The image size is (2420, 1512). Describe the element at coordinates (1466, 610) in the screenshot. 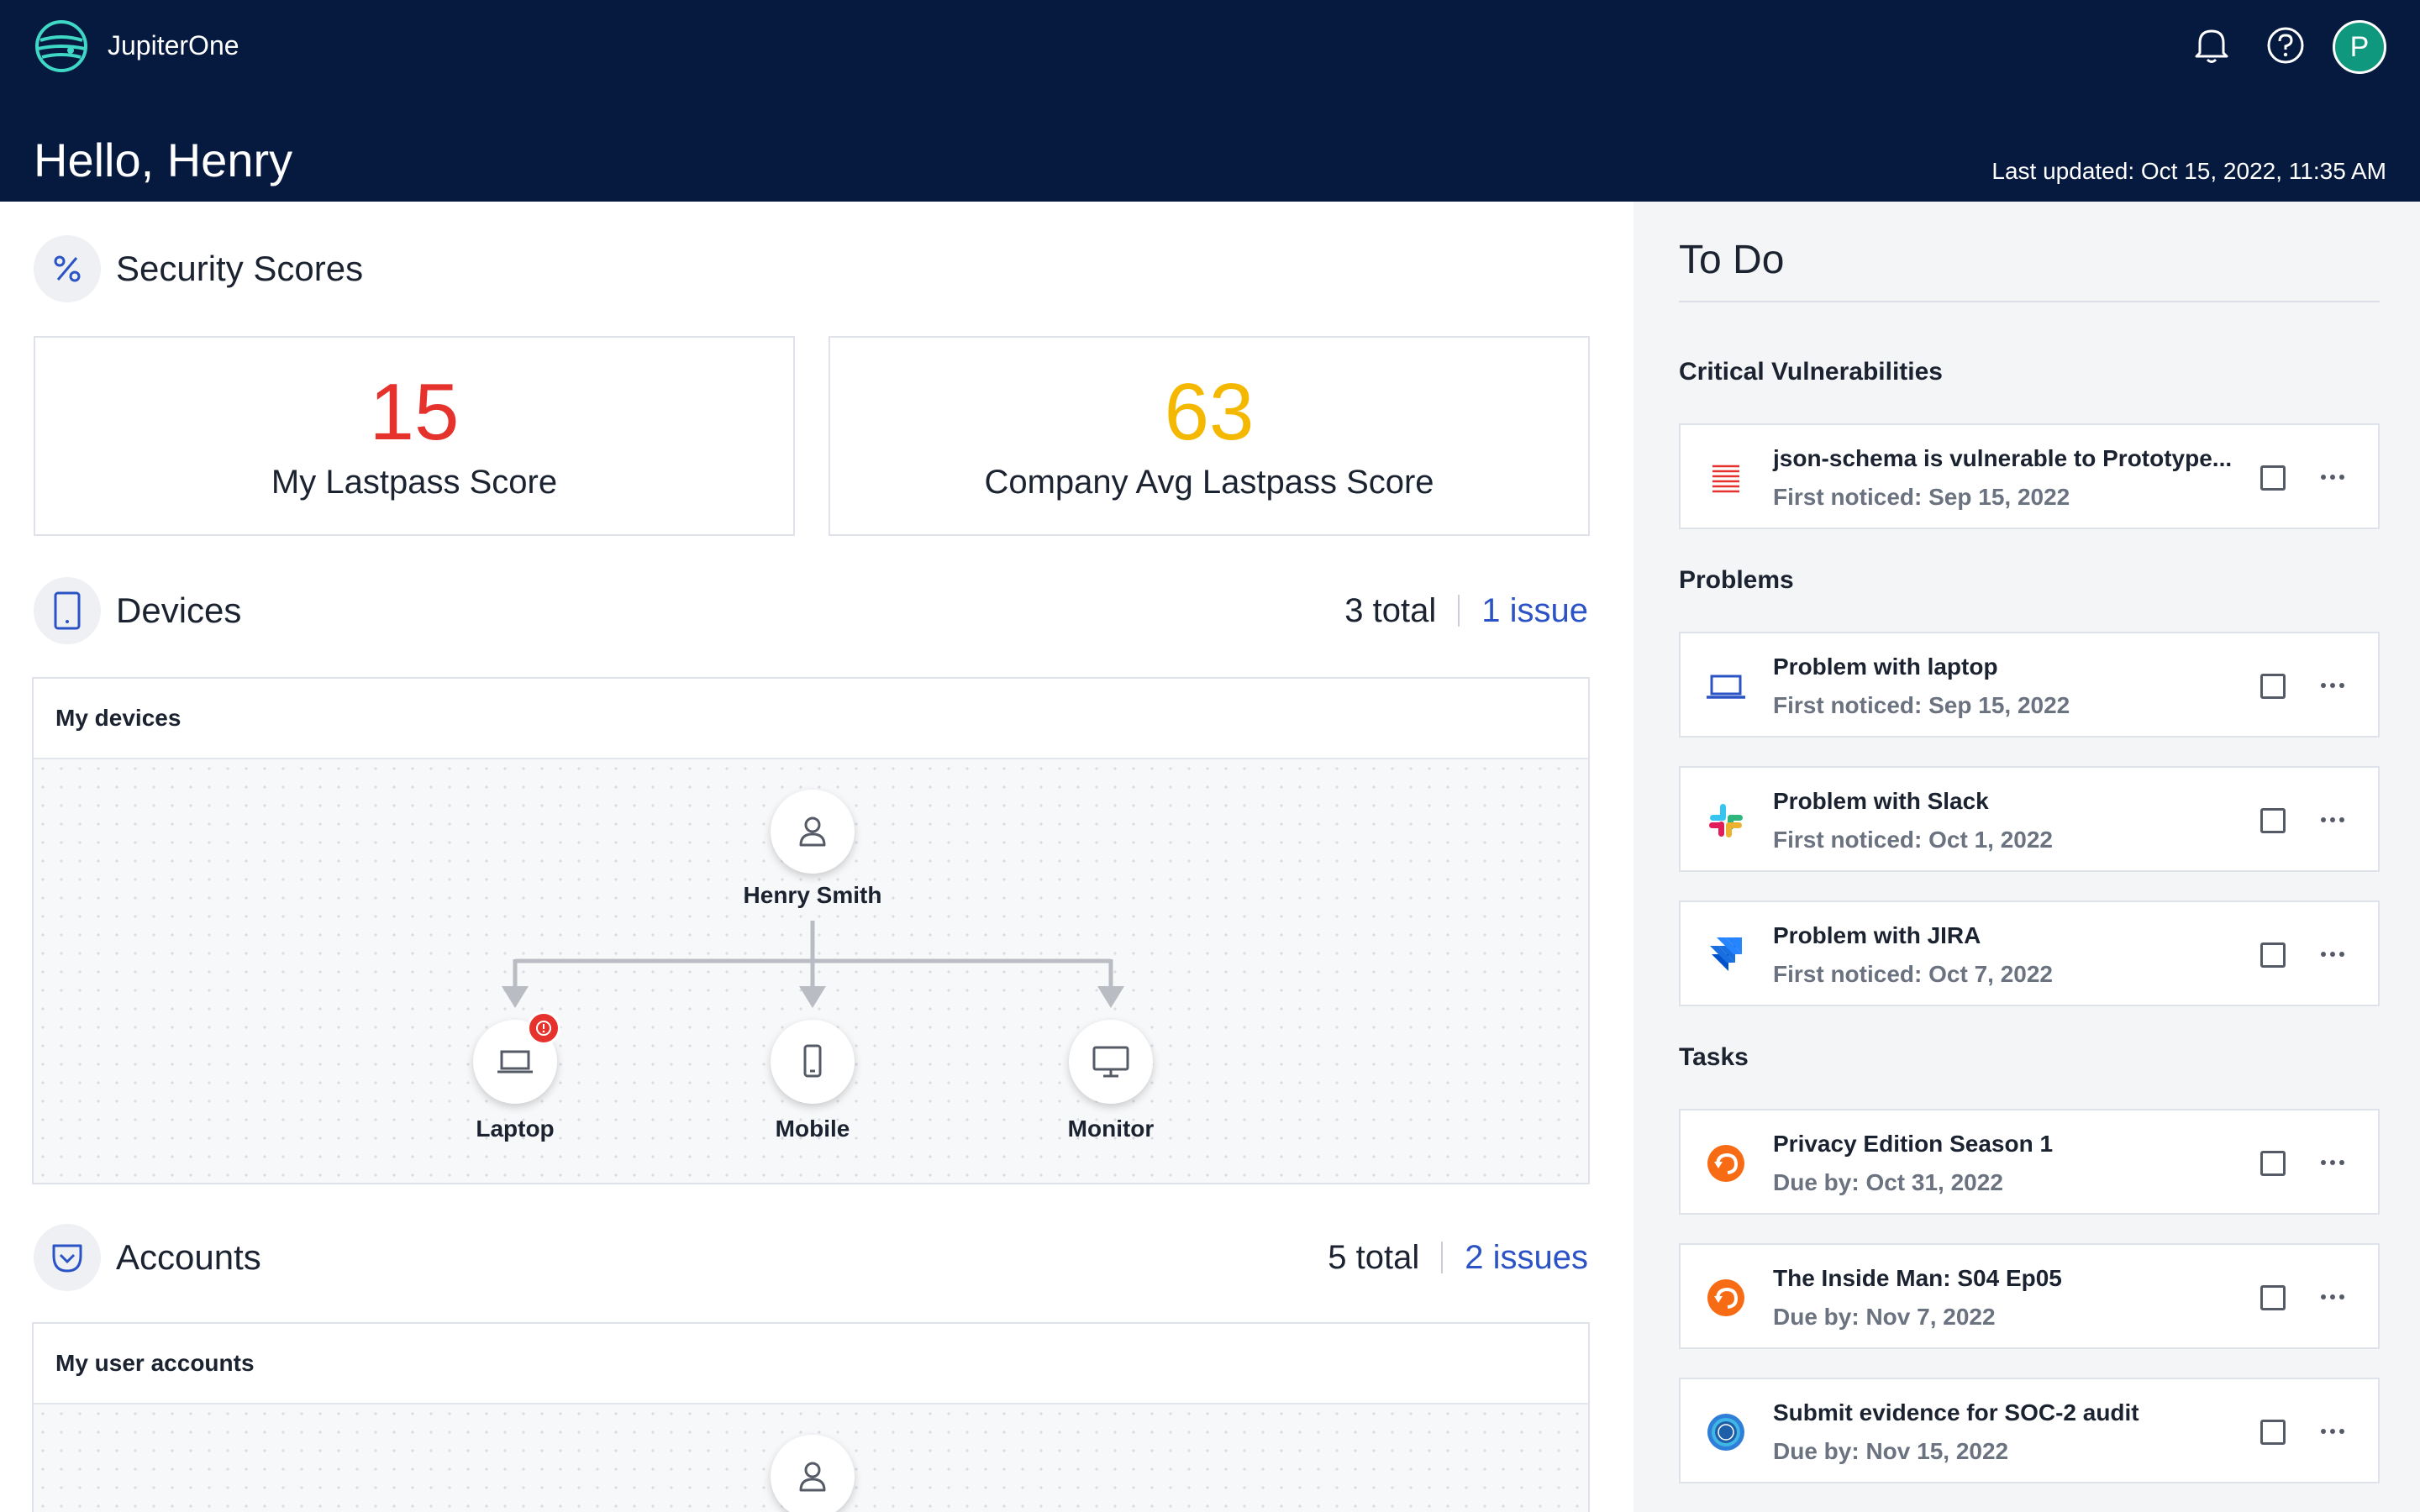

I see `devices-counts: 3 total 1 issue` at that location.